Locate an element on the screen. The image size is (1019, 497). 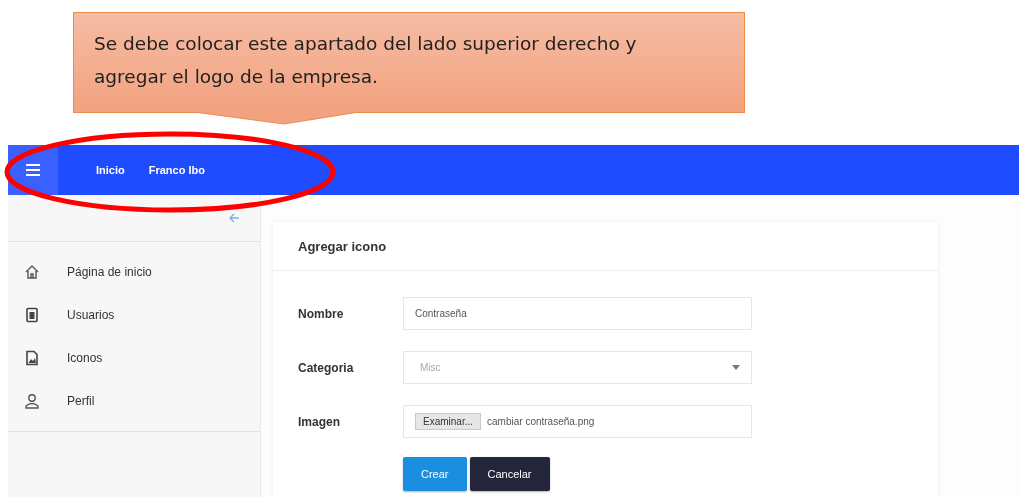
callout-text: Se debe colocar este apartado del lado superior derecho y agregar el logo de la empresa. is located at coordinates (365, 60).